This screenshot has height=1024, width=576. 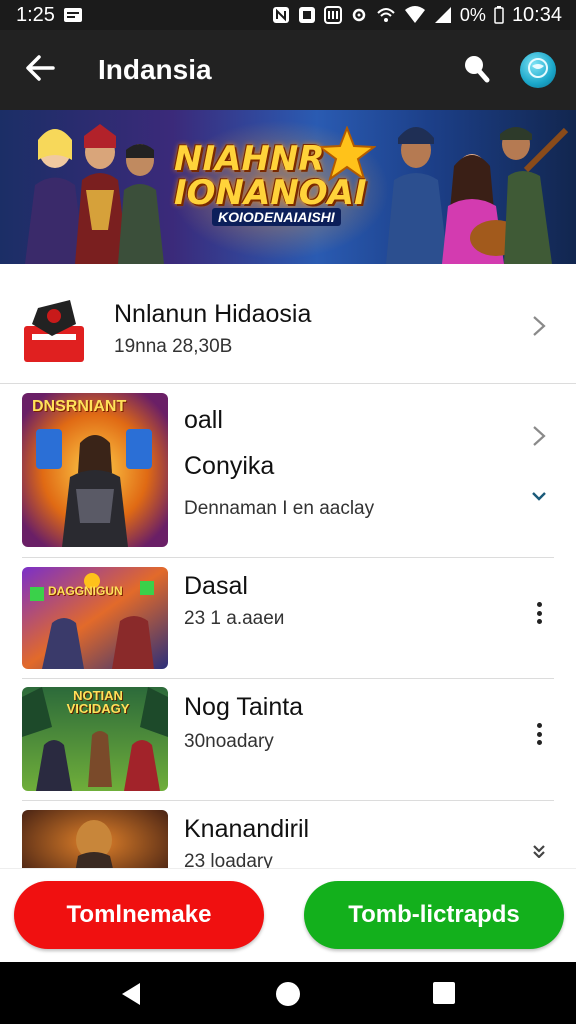 What do you see at coordinates (213, 314) in the screenshot?
I see `list-item-title: Nnlanun Hidaosia` at bounding box center [213, 314].